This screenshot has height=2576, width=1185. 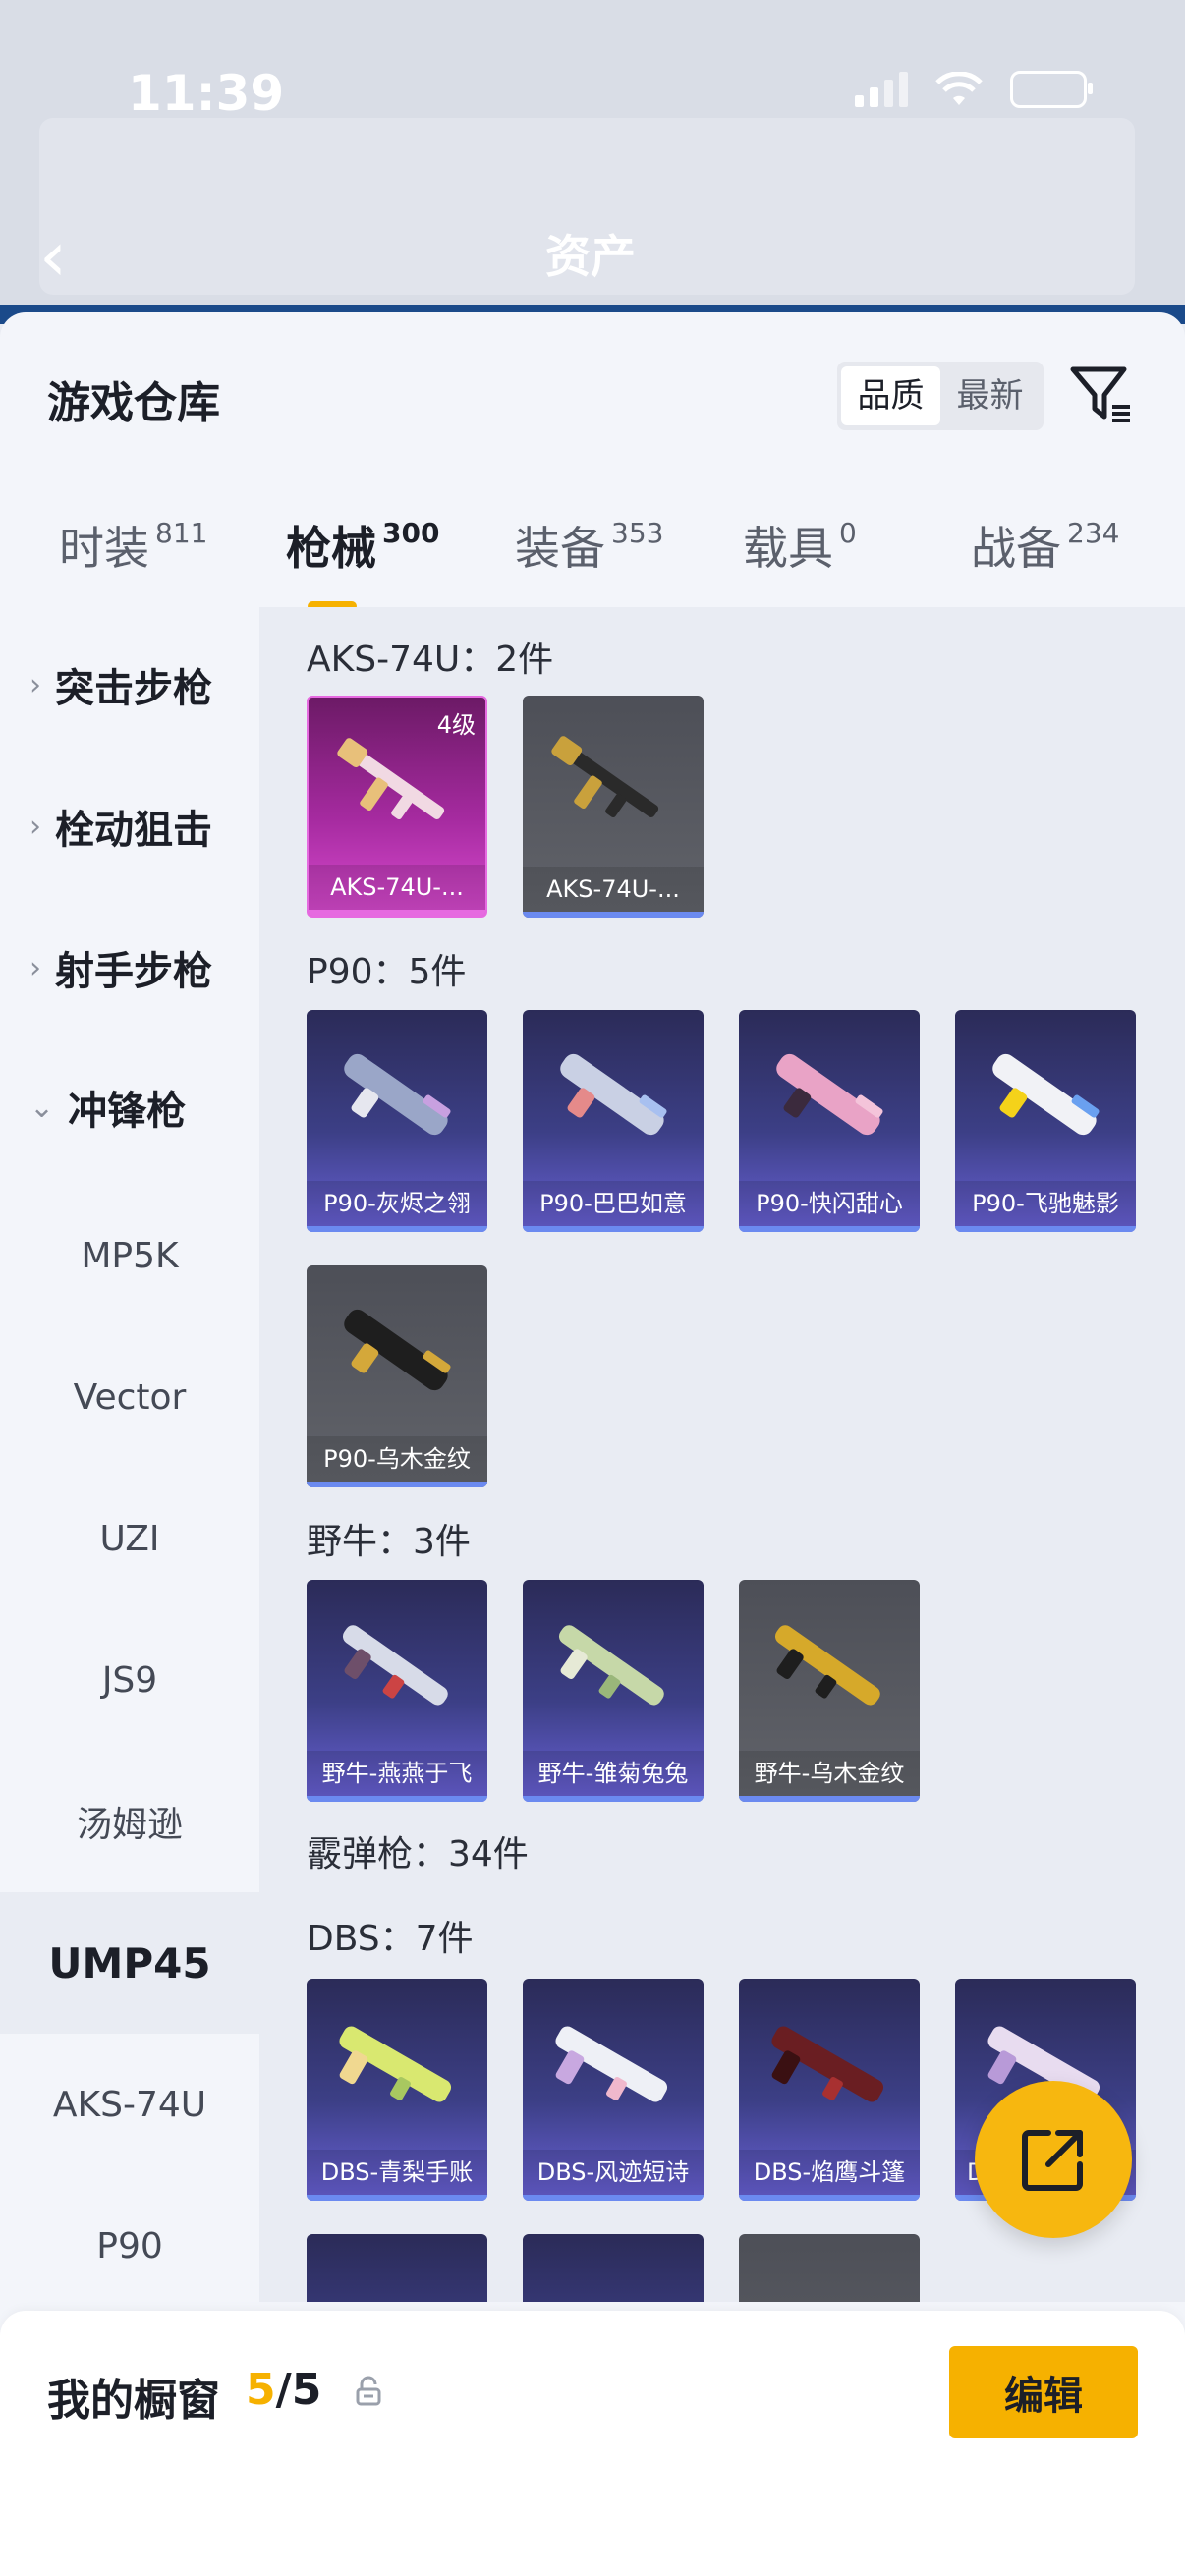 What do you see at coordinates (130, 2246) in the screenshot?
I see `sidebar-item-p90: P90` at bounding box center [130, 2246].